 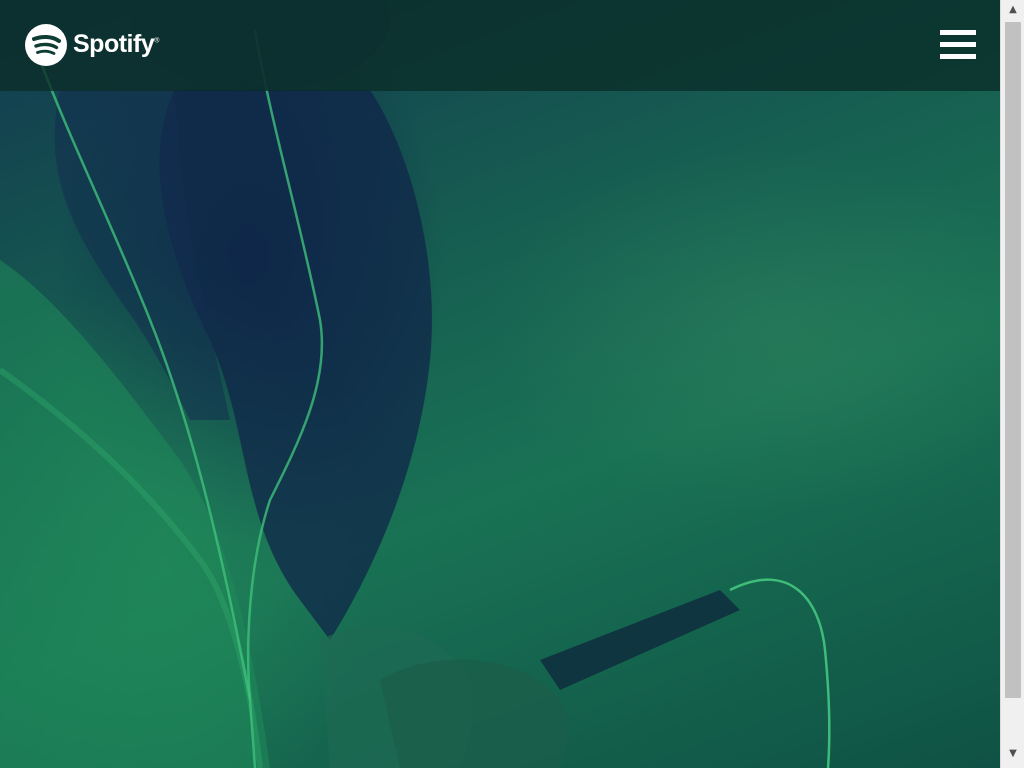 I want to click on menu-bar-middle, so click(x=958, y=44).